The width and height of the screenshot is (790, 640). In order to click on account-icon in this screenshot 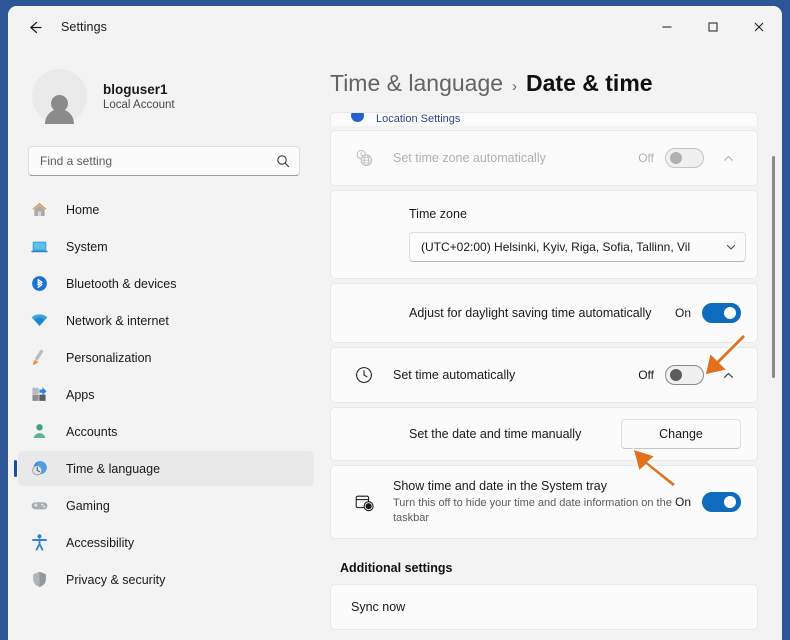, I will do `click(39, 432)`.